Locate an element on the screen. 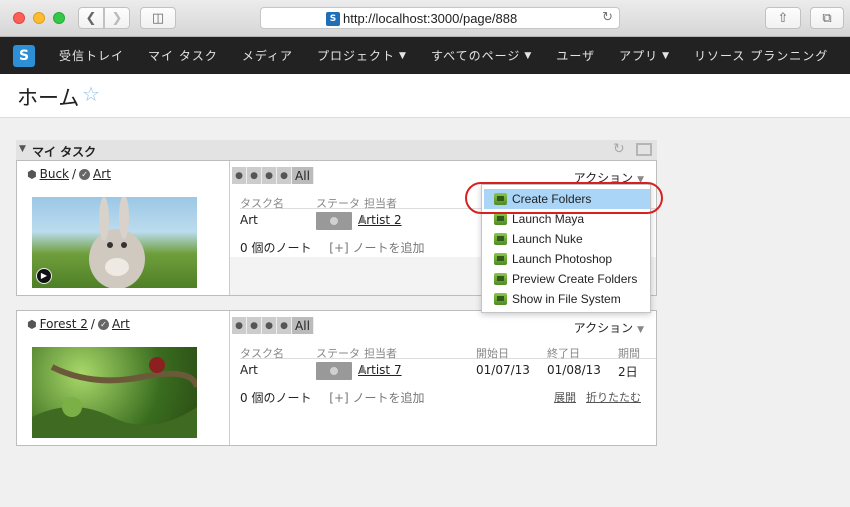 The height and width of the screenshot is (507, 850). nav-label: マイ タスク is located at coordinates (183, 56).